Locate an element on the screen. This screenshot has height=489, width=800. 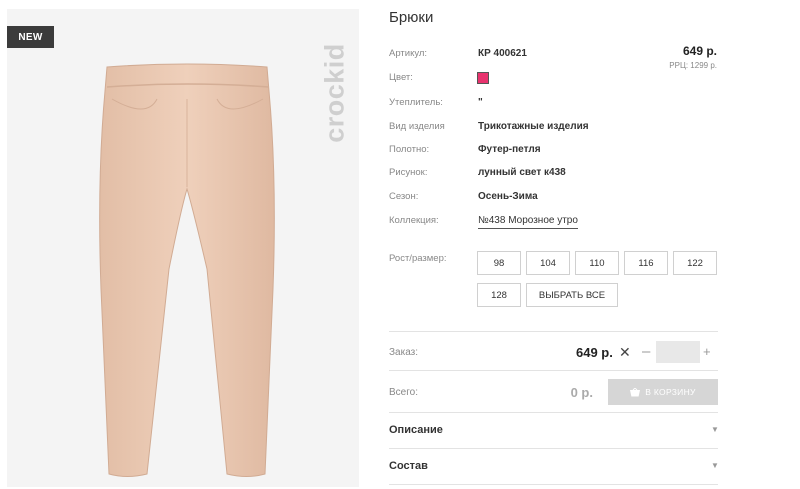
insulation-label: Утеплитель: is located at coordinates (416, 102).